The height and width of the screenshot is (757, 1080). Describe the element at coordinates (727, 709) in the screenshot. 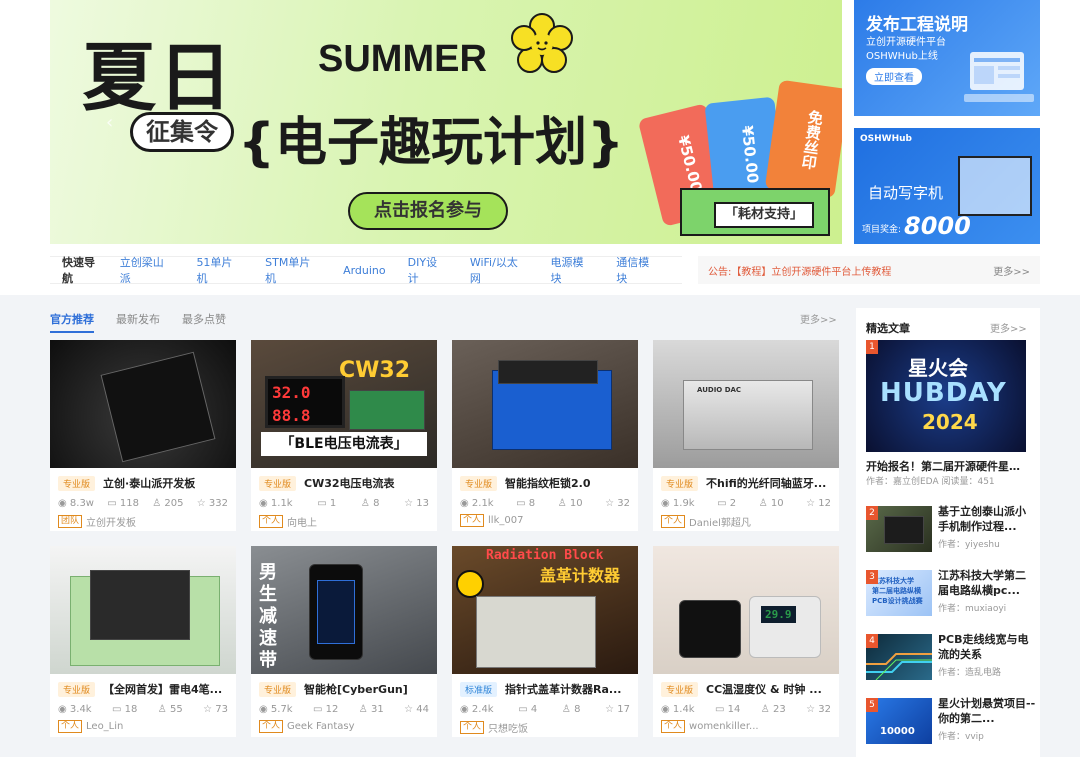

I see `favorites-stat: ▭ 14` at that location.